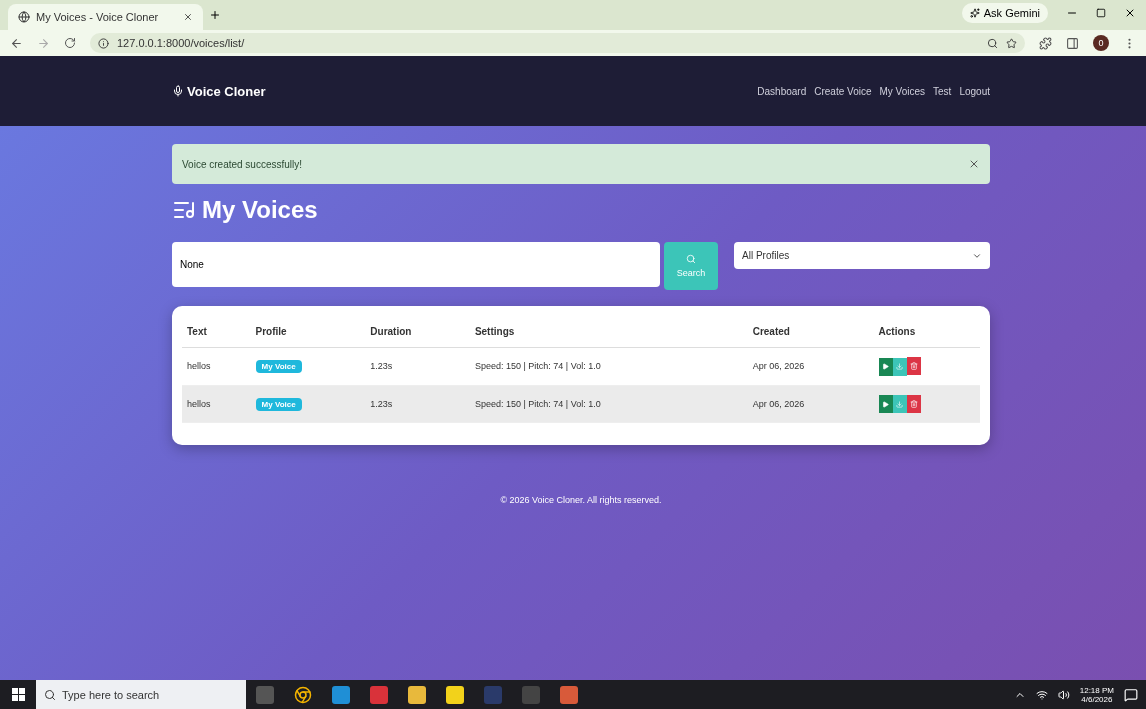 The height and width of the screenshot is (709, 1146). Describe the element at coordinates (1072, 43) in the screenshot. I see `side-panel-icon` at that location.